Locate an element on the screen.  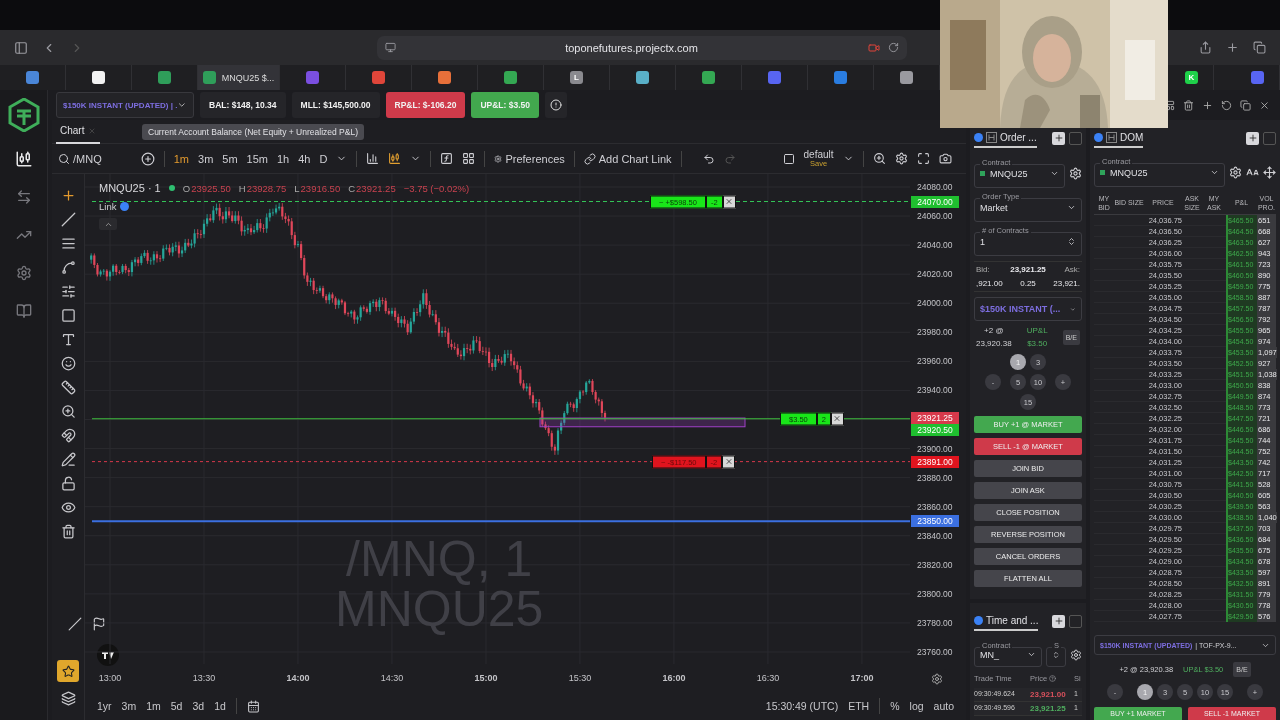
ohlc-value: 23921.25 is located at coordinates (376, 188).